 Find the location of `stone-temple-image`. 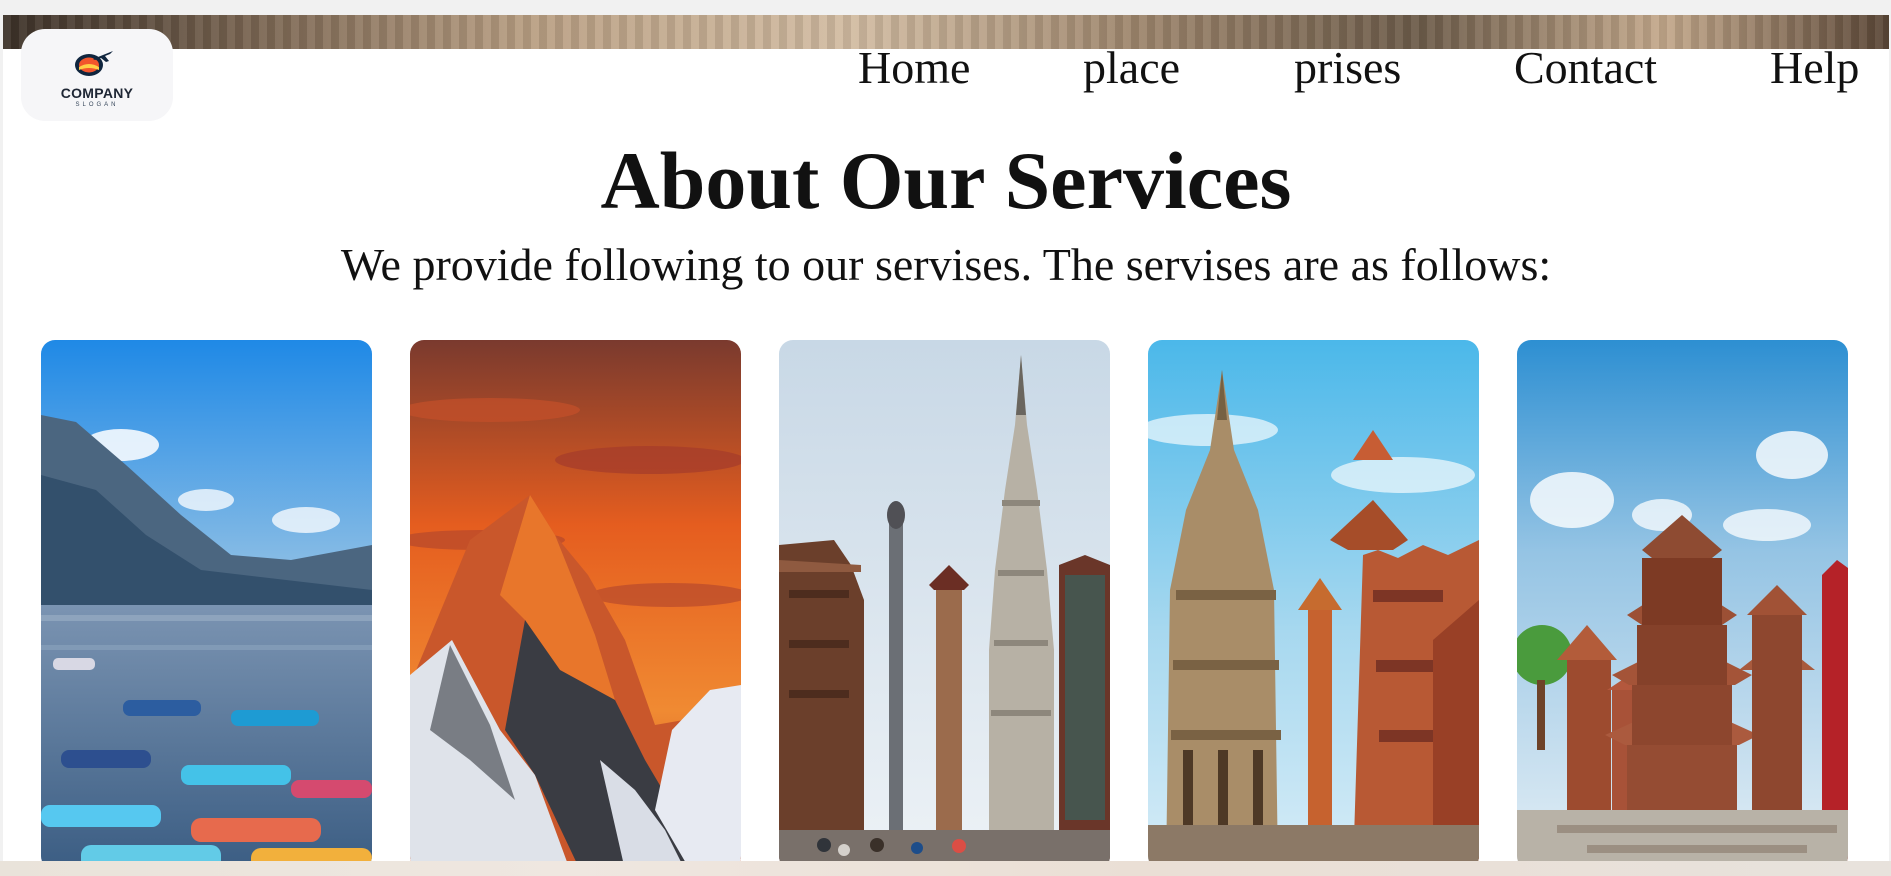

stone-temple-image is located at coordinates (944, 600).